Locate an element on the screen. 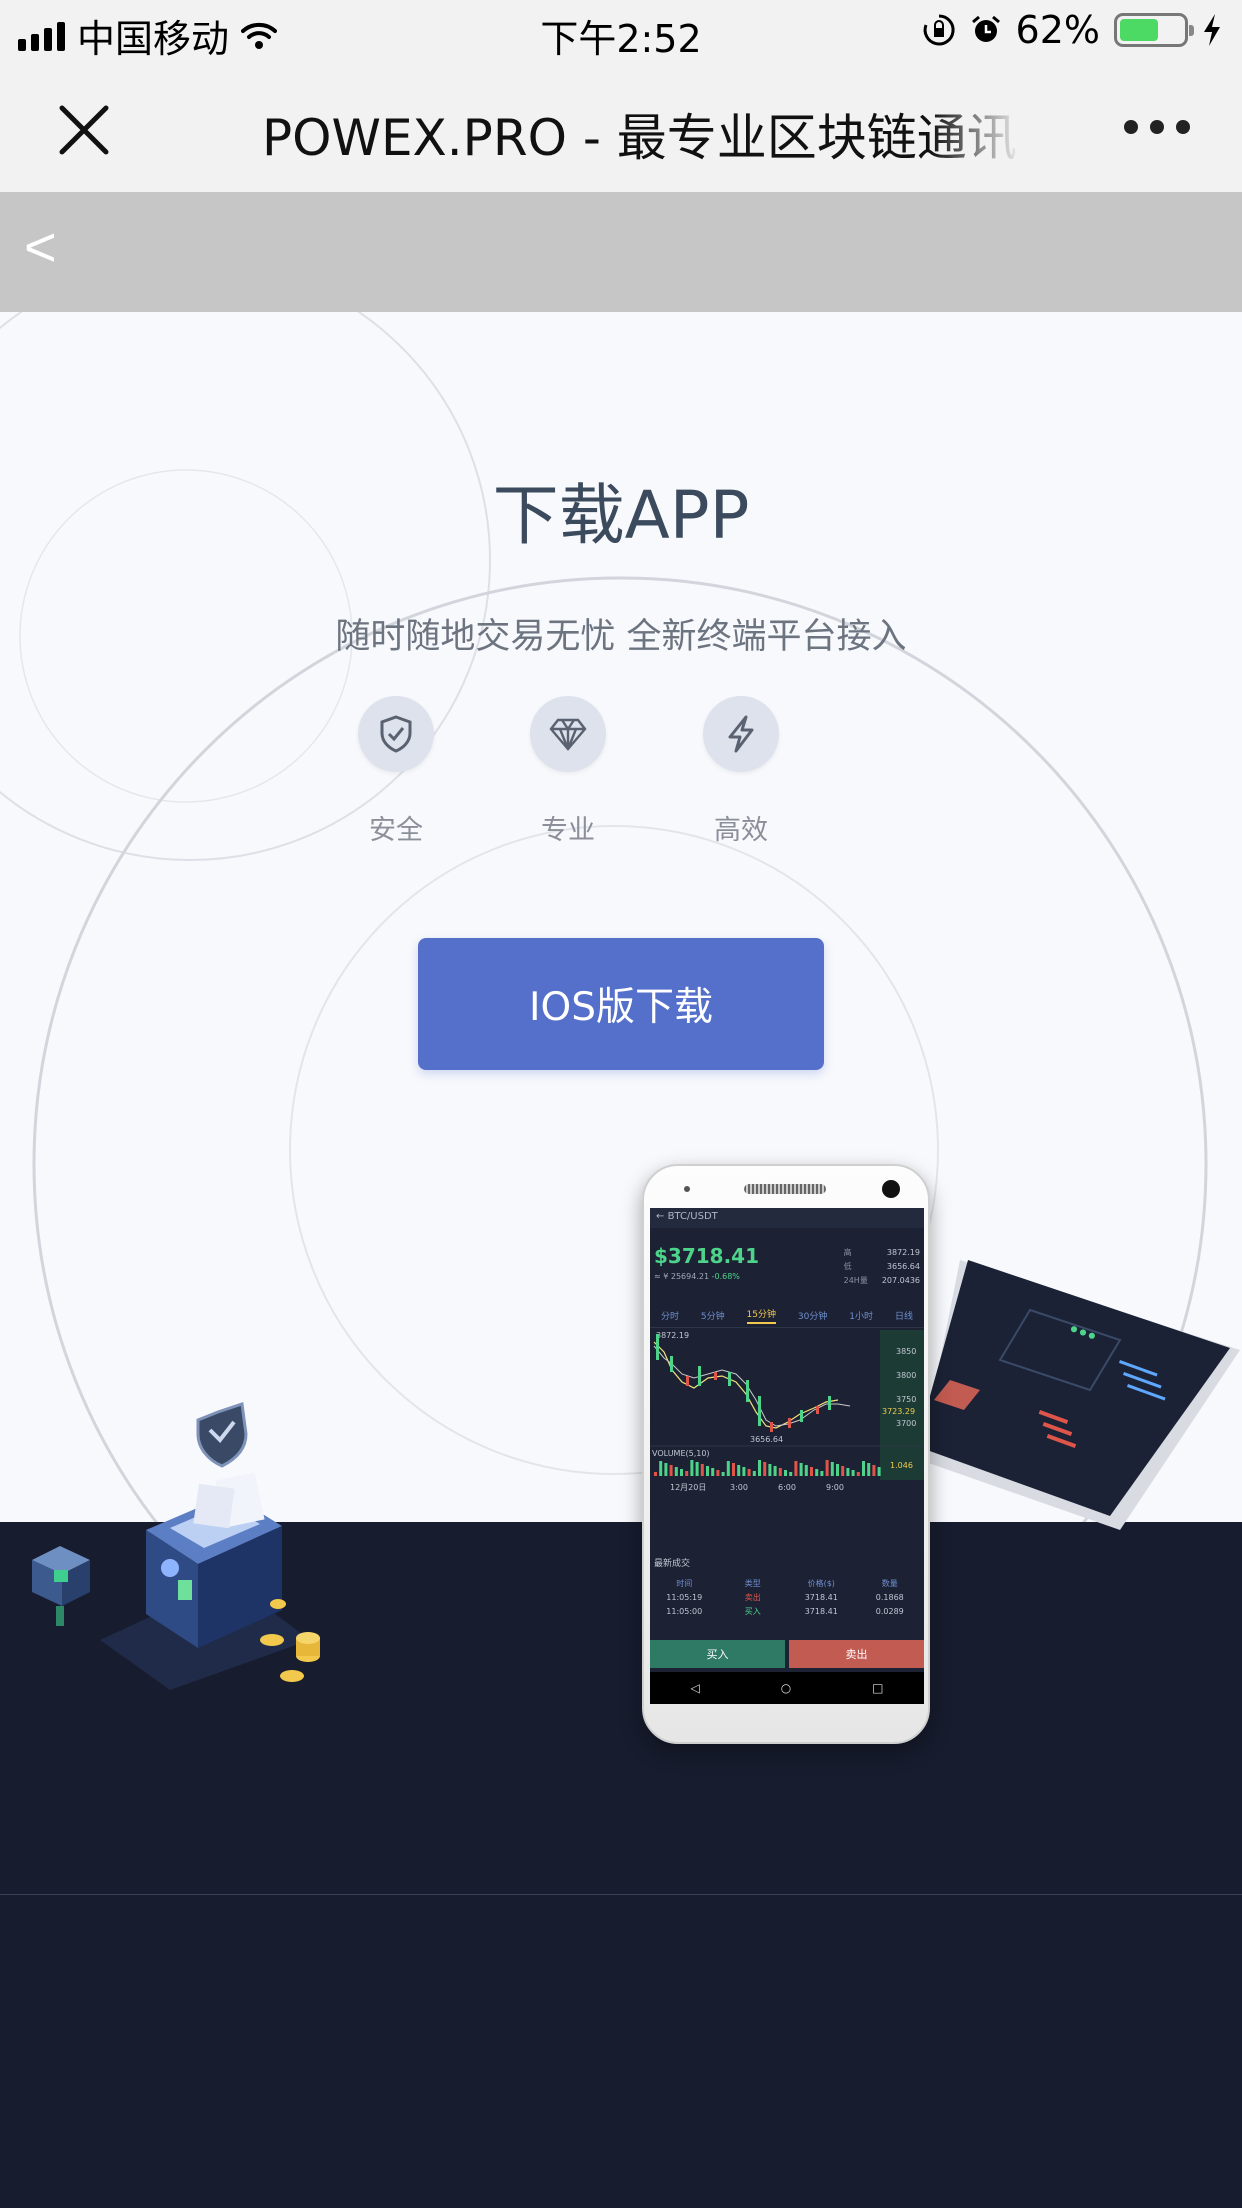 Image resolution: width=1242 pixels, height=2208 pixels. svg-text: 3656.64 is located at coordinates (766, 1439).